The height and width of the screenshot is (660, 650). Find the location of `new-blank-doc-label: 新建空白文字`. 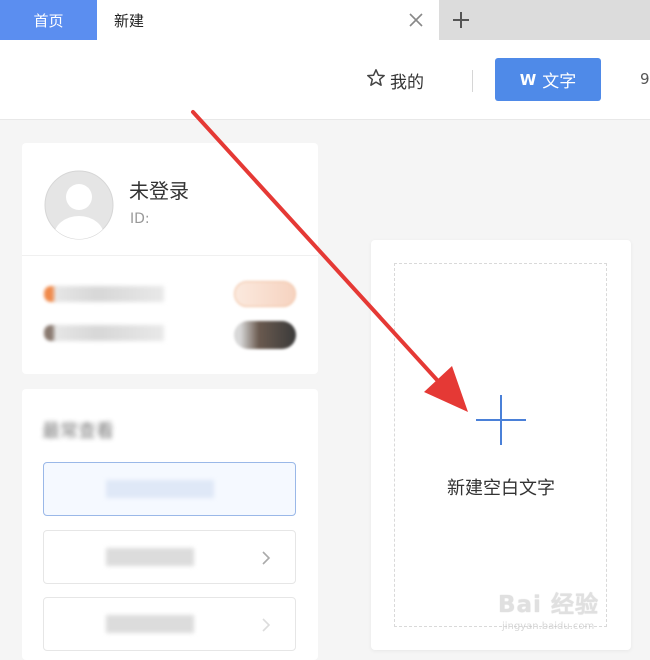

new-blank-doc-label: 新建空白文字 is located at coordinates (501, 488).